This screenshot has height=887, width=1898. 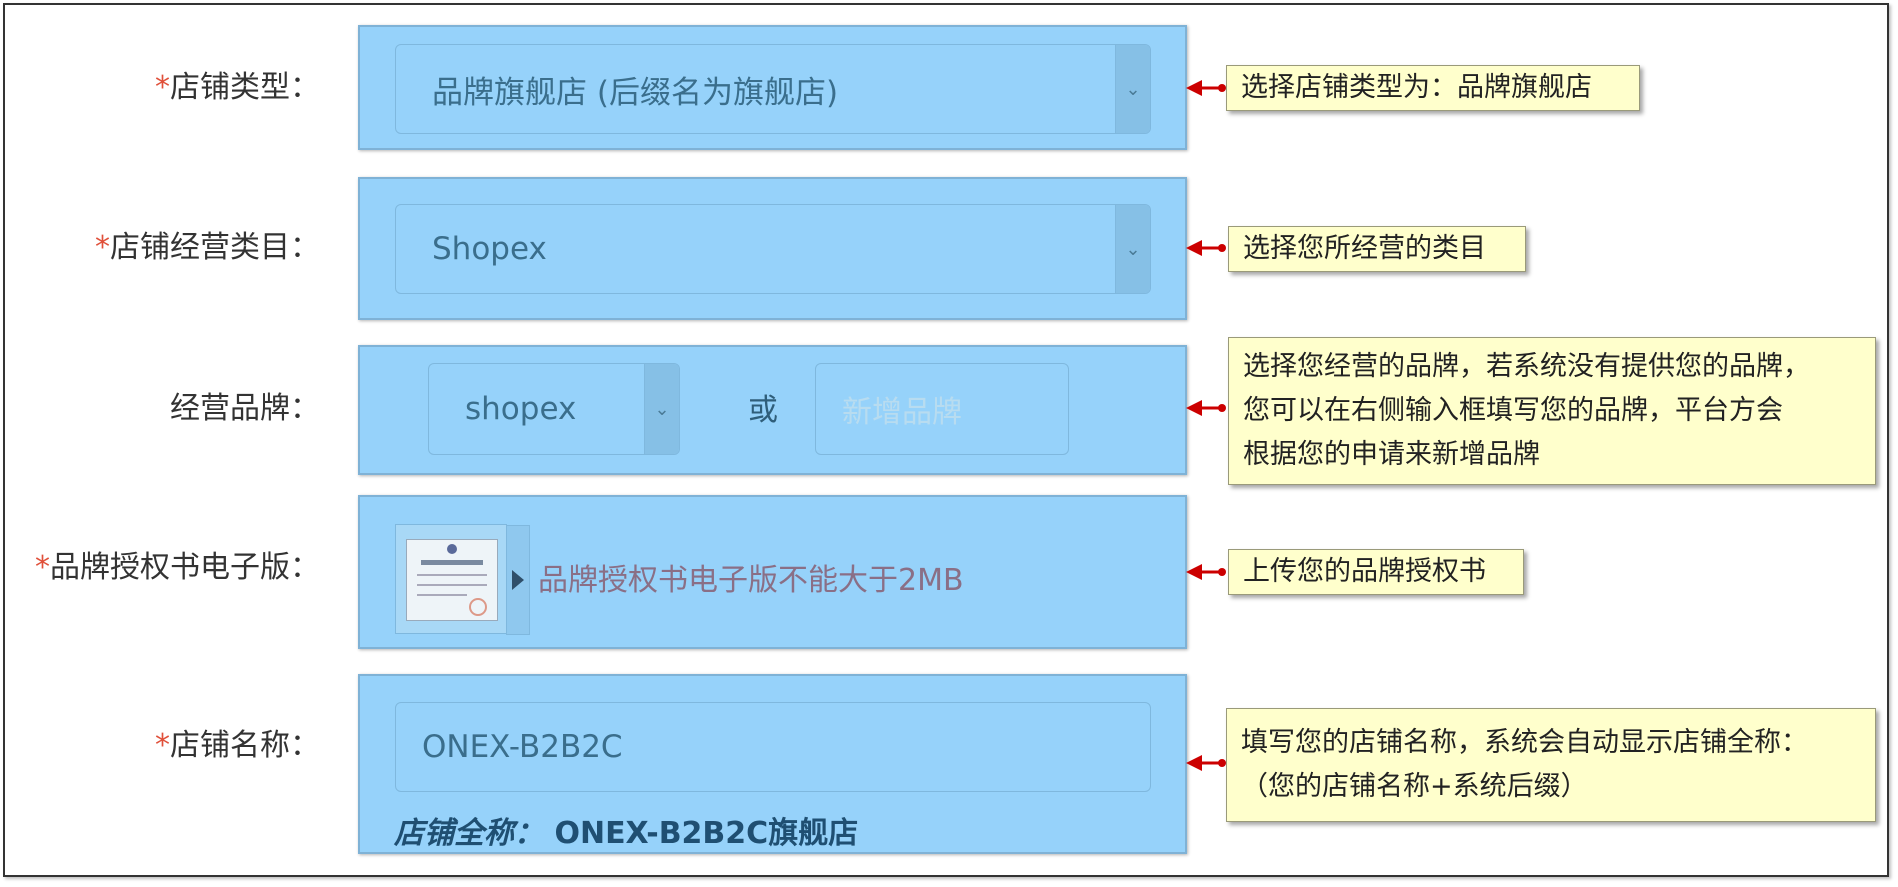 I want to click on new-brand-input: 新增品牌, so click(x=942, y=409).